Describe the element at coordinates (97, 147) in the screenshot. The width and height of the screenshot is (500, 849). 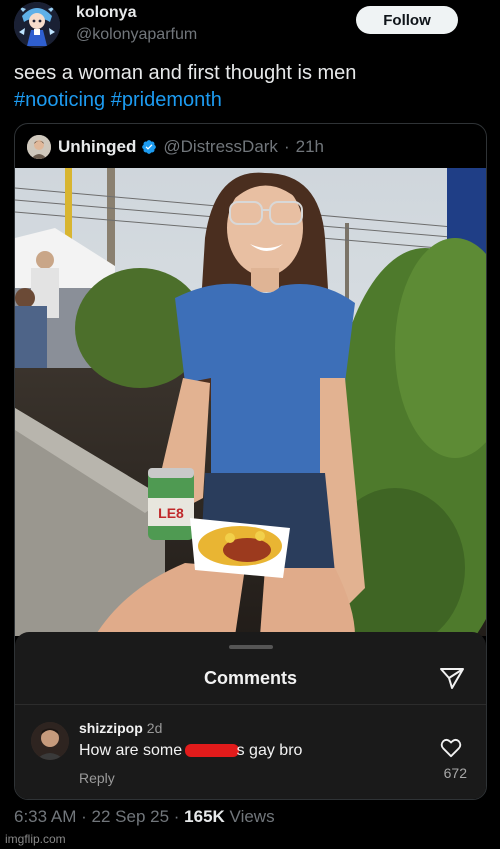
I see `quoted-author-name: Unhinged` at that location.